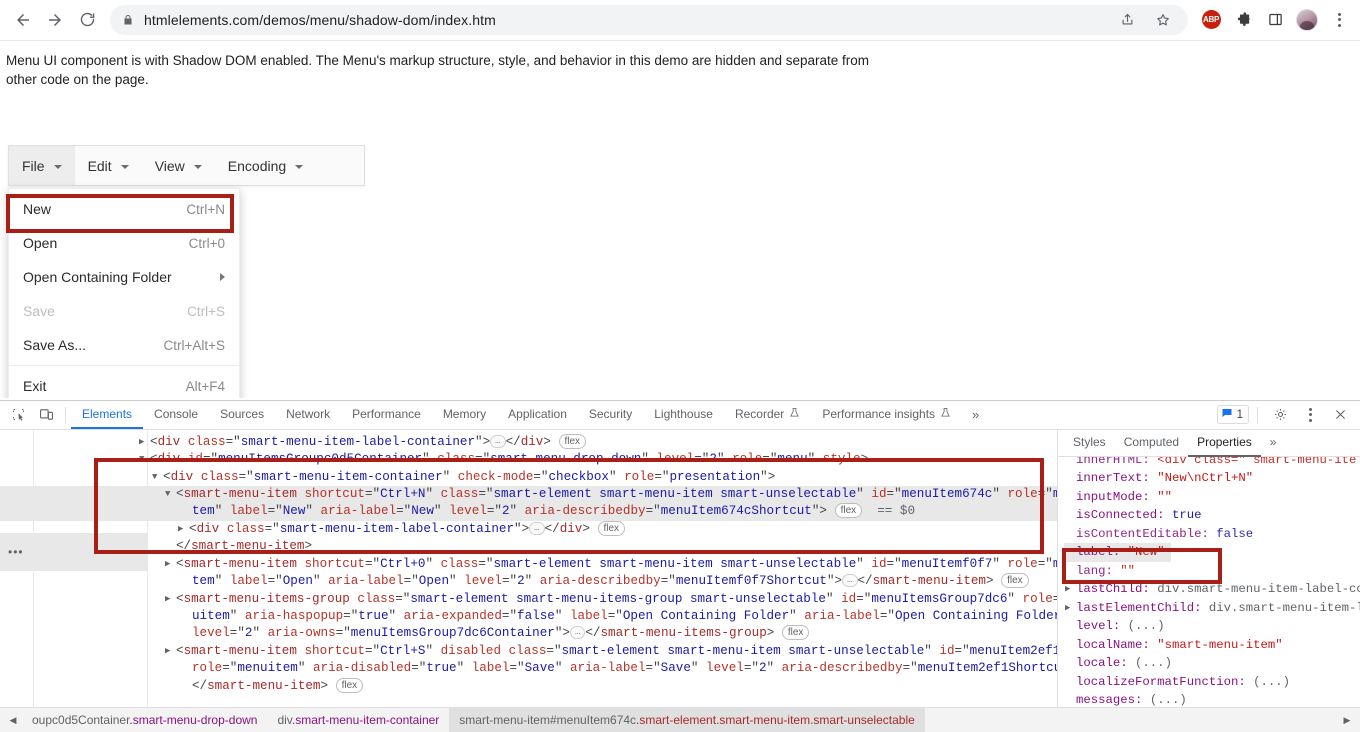  I want to click on breadcrumb-item-1: div.smart-menu-item-container, so click(358, 720).